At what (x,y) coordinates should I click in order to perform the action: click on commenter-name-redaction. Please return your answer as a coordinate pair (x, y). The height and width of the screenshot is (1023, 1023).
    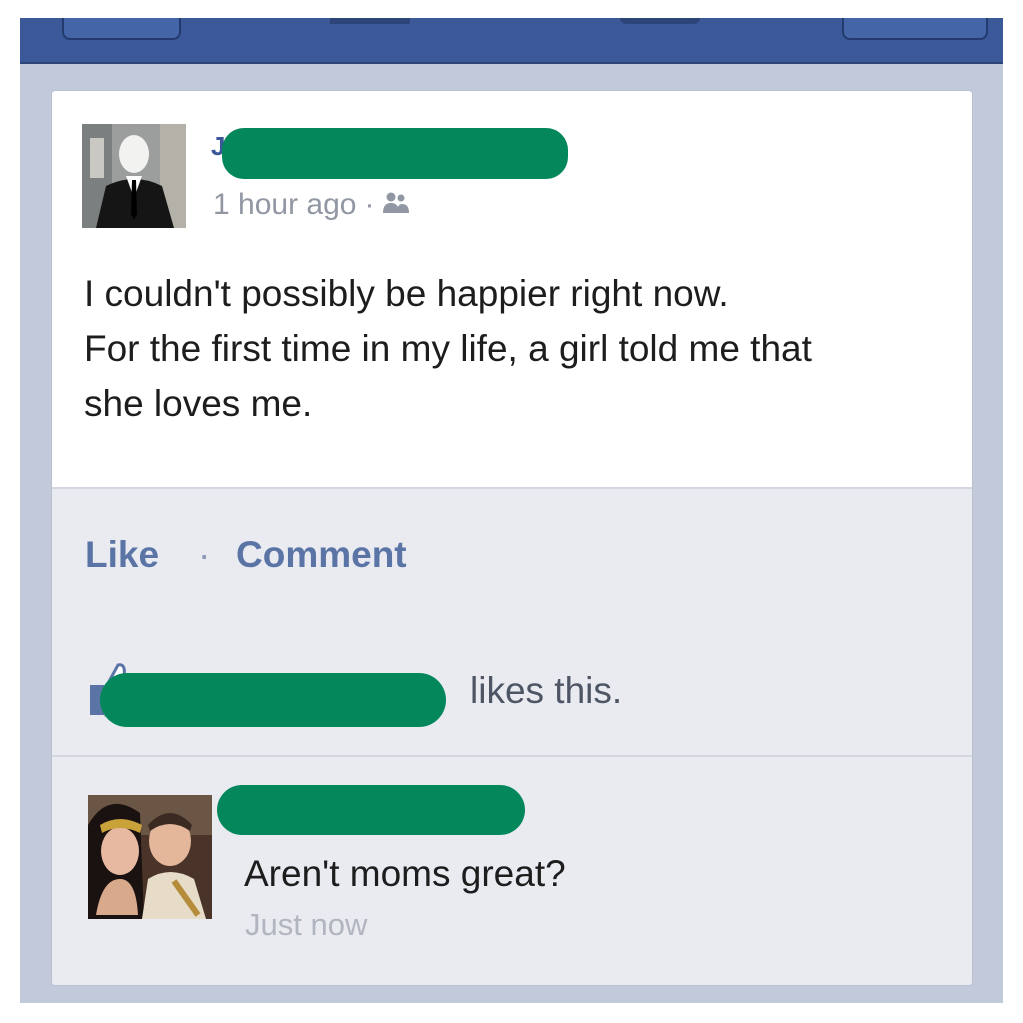
    Looking at the image, I should click on (371, 810).